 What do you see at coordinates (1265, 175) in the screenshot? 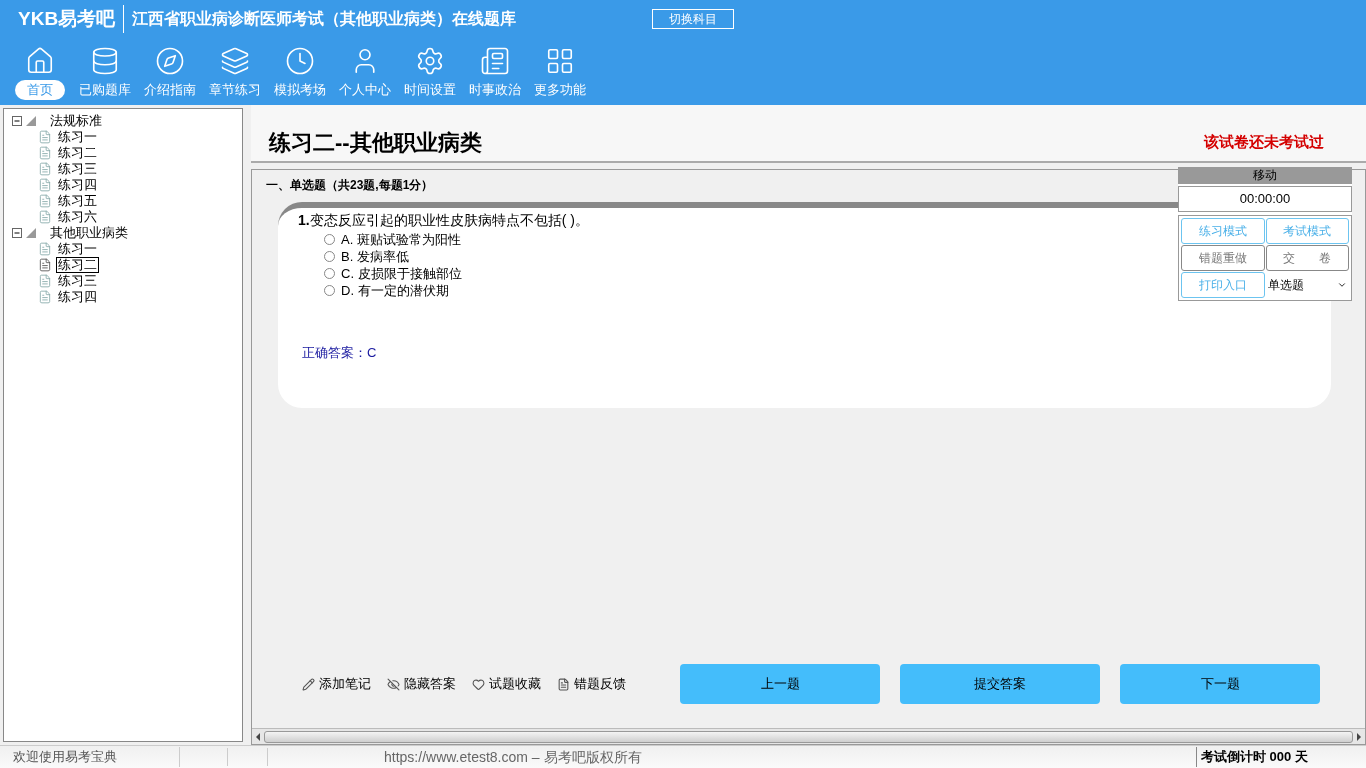
I see `panel-title: 移动` at bounding box center [1265, 175].